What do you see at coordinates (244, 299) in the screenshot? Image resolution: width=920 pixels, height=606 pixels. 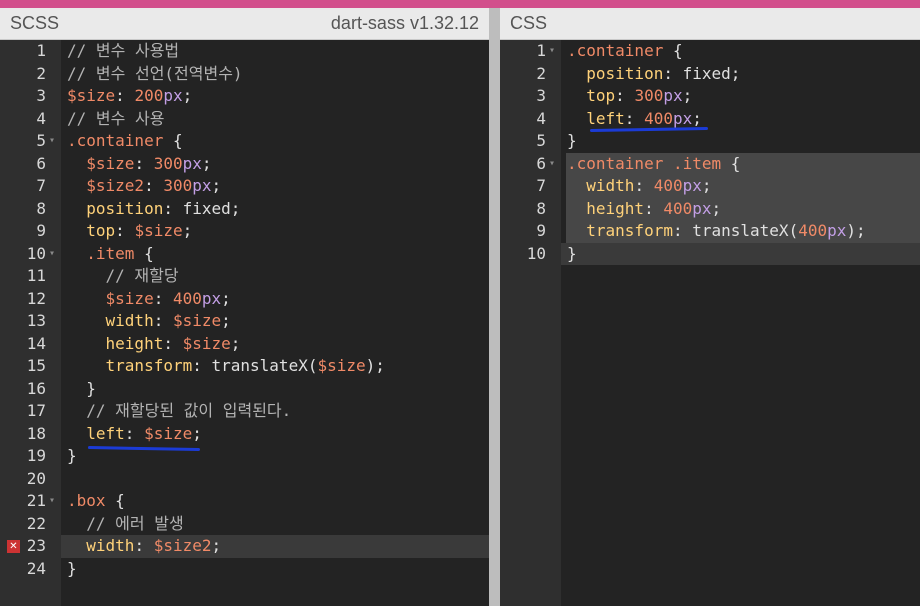 I see `scss-code-line: 12 $size: 400px;` at bounding box center [244, 299].